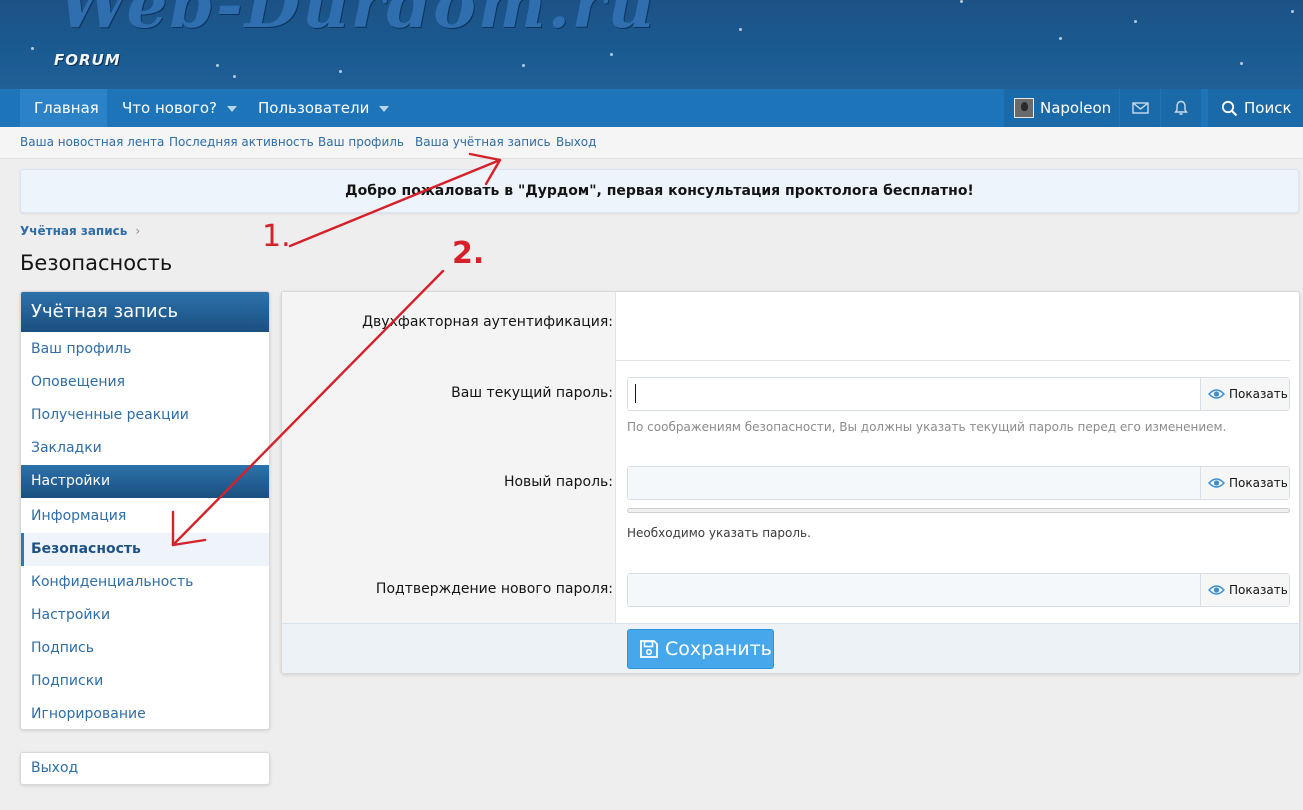 This screenshot has height=810, width=1303. I want to click on nav-tab-label: Пользователи, so click(314, 108).